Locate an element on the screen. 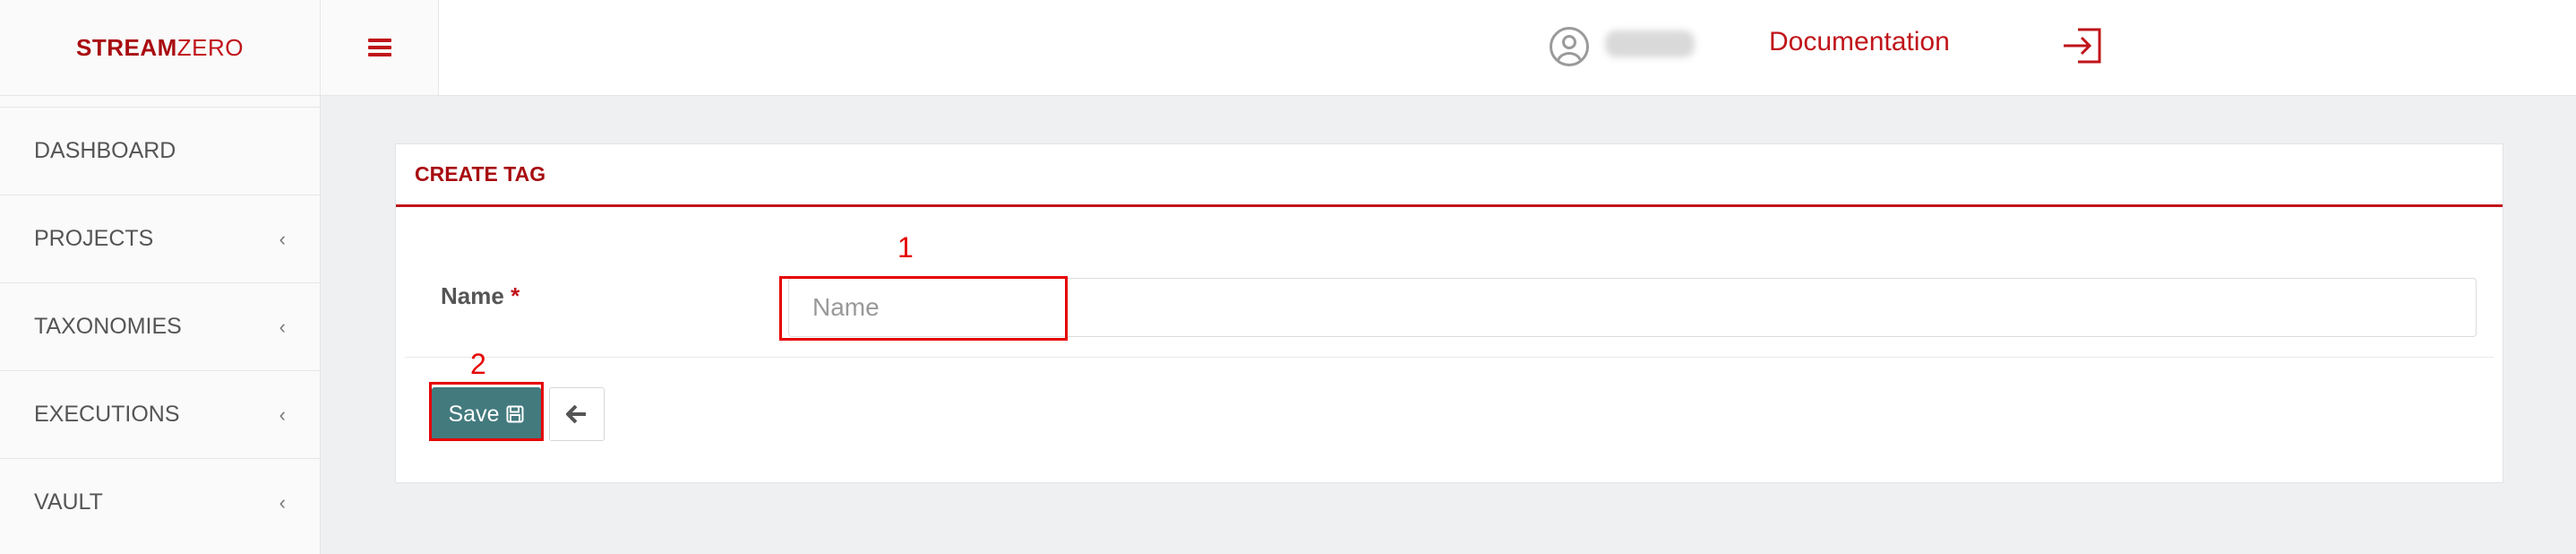  sidebar-item-label: PROJECTS is located at coordinates (94, 238).